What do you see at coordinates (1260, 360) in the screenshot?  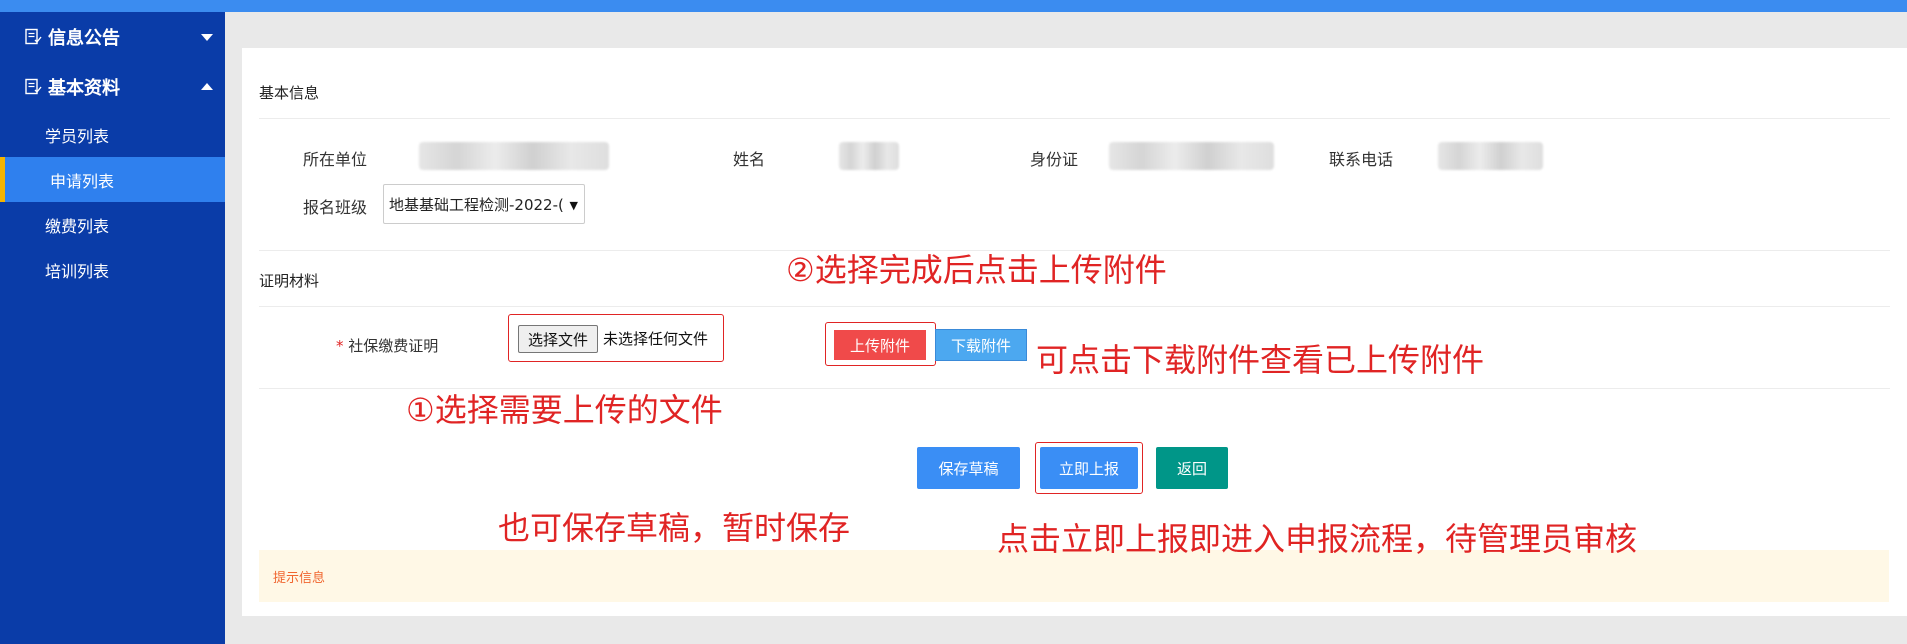 I see `annotation-download-tip: 可点击下载附件查看已上传附件` at bounding box center [1260, 360].